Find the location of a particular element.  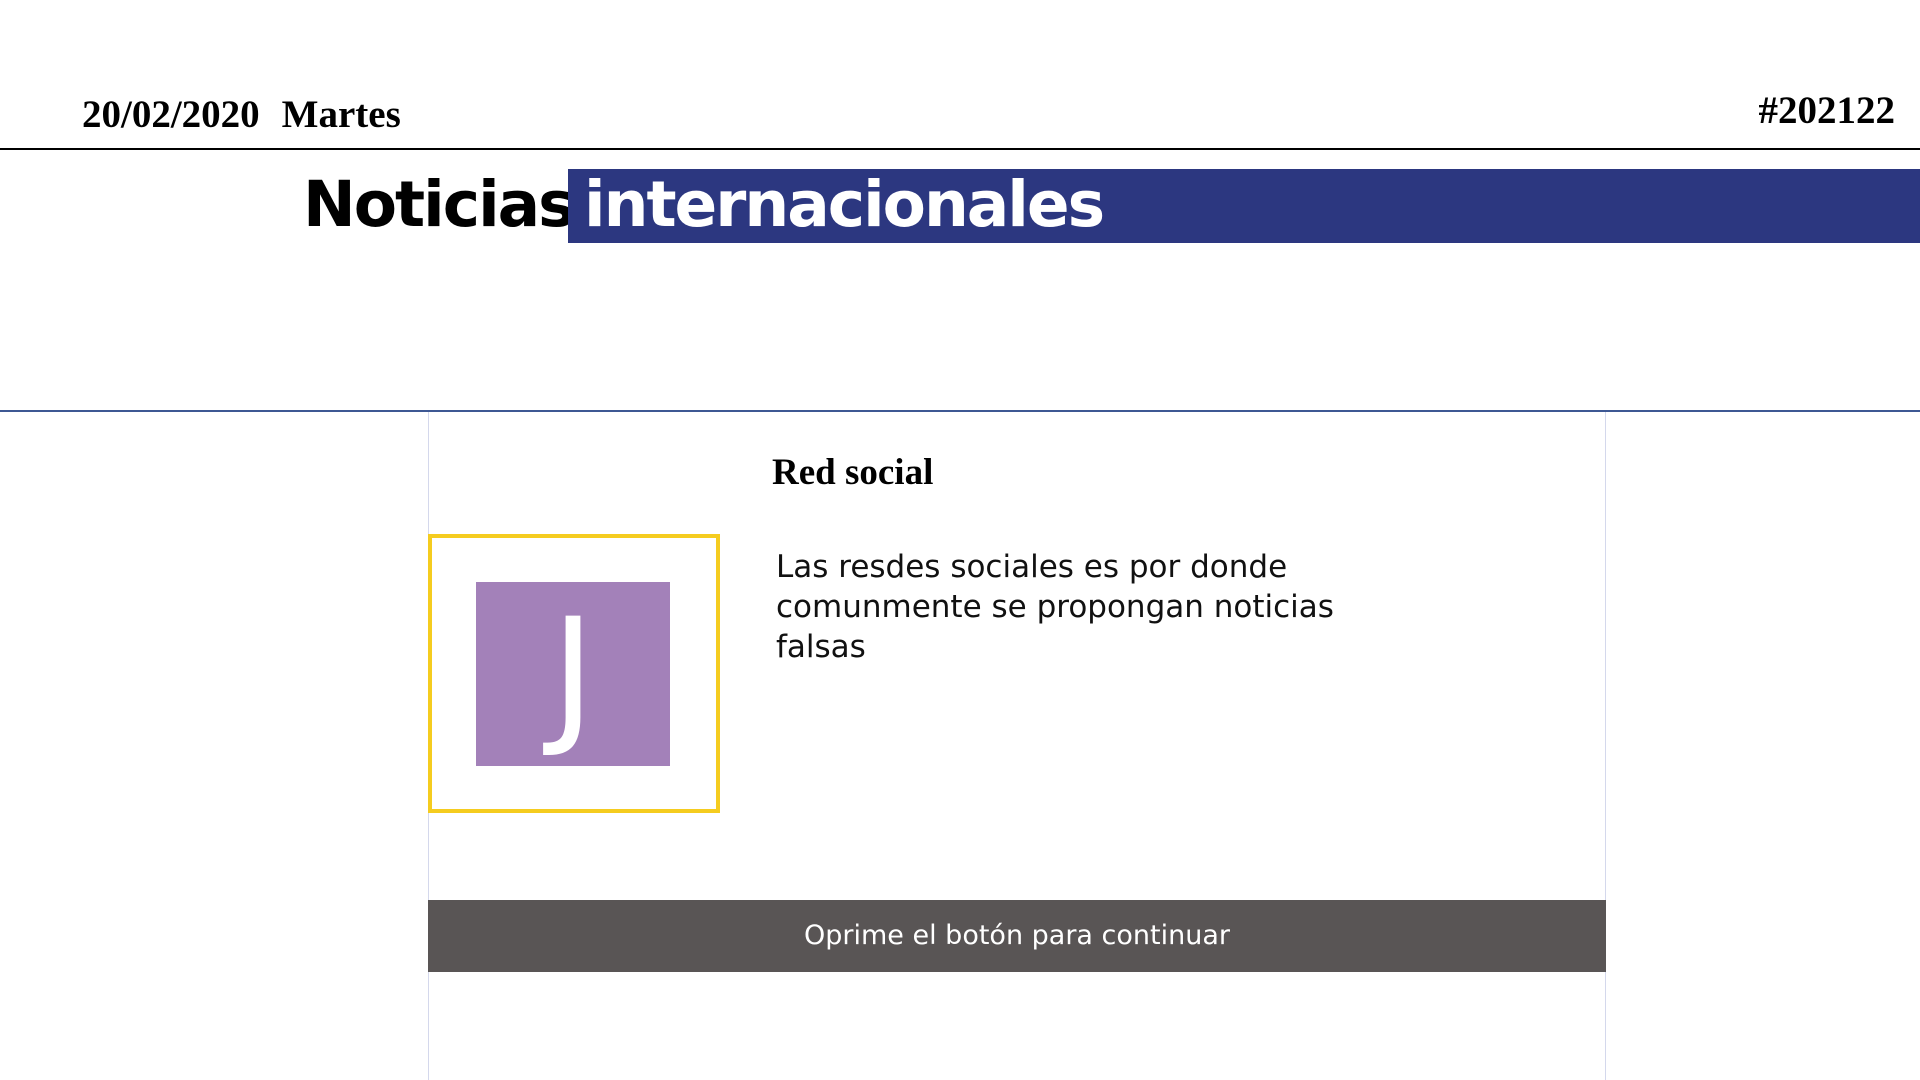

weekday-text: Martes is located at coordinates (341, 114).